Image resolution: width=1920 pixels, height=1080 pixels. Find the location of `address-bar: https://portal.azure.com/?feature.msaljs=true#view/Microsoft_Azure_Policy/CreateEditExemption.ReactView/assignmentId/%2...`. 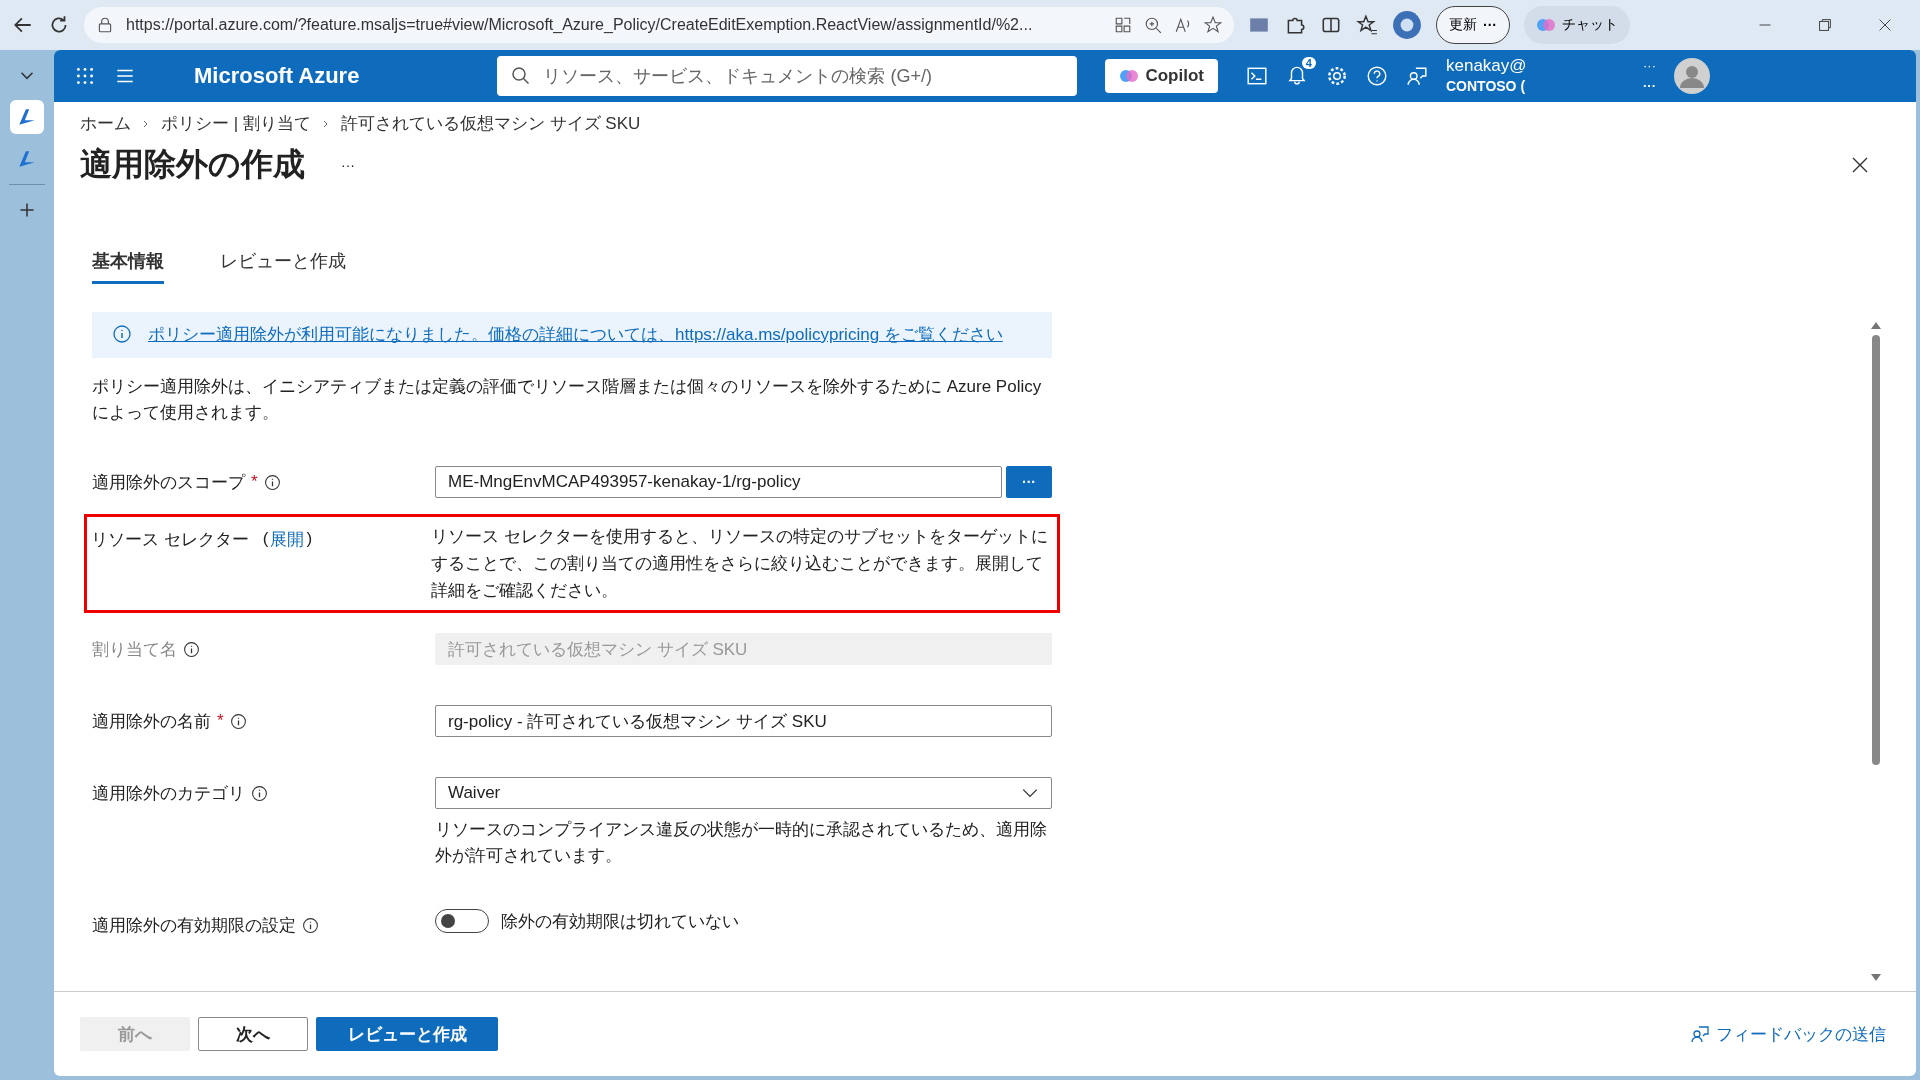

address-bar: https://portal.azure.com/?feature.msaljs=true#view/Microsoft_Azure_Policy/CreateEditExemption.ReactView/assignmentId/%2... is located at coordinates (659, 25).